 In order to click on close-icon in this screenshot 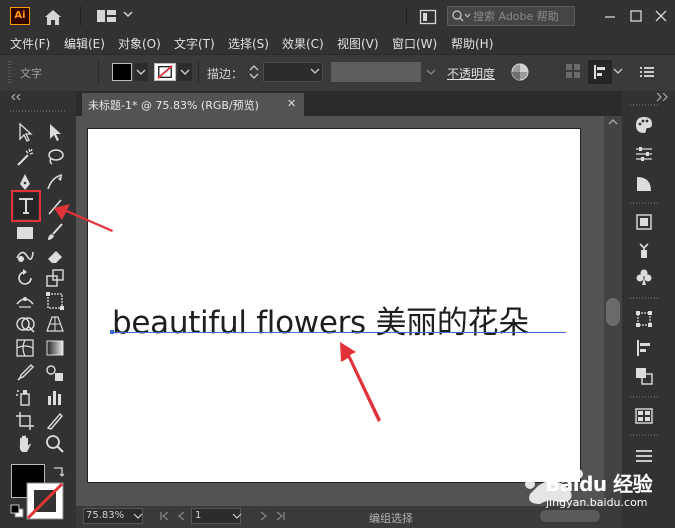, I will do `click(661, 16)`.